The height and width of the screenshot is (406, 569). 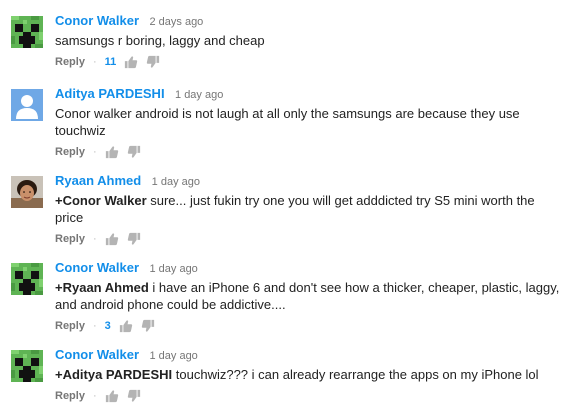 I want to click on comment-header: Conor Walker 2 days ago, so click(x=309, y=21).